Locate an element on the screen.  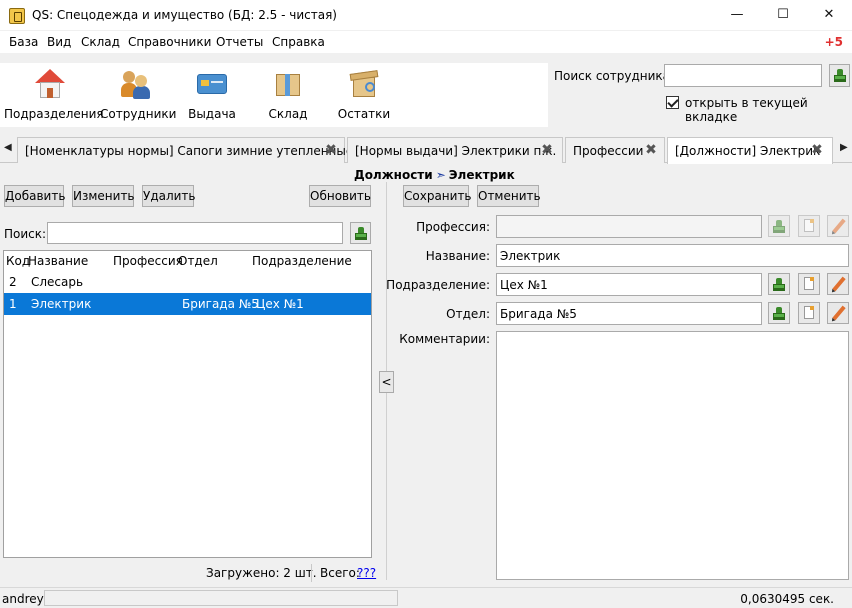
breadcrumb-current: Электрик is located at coordinates (481, 175).